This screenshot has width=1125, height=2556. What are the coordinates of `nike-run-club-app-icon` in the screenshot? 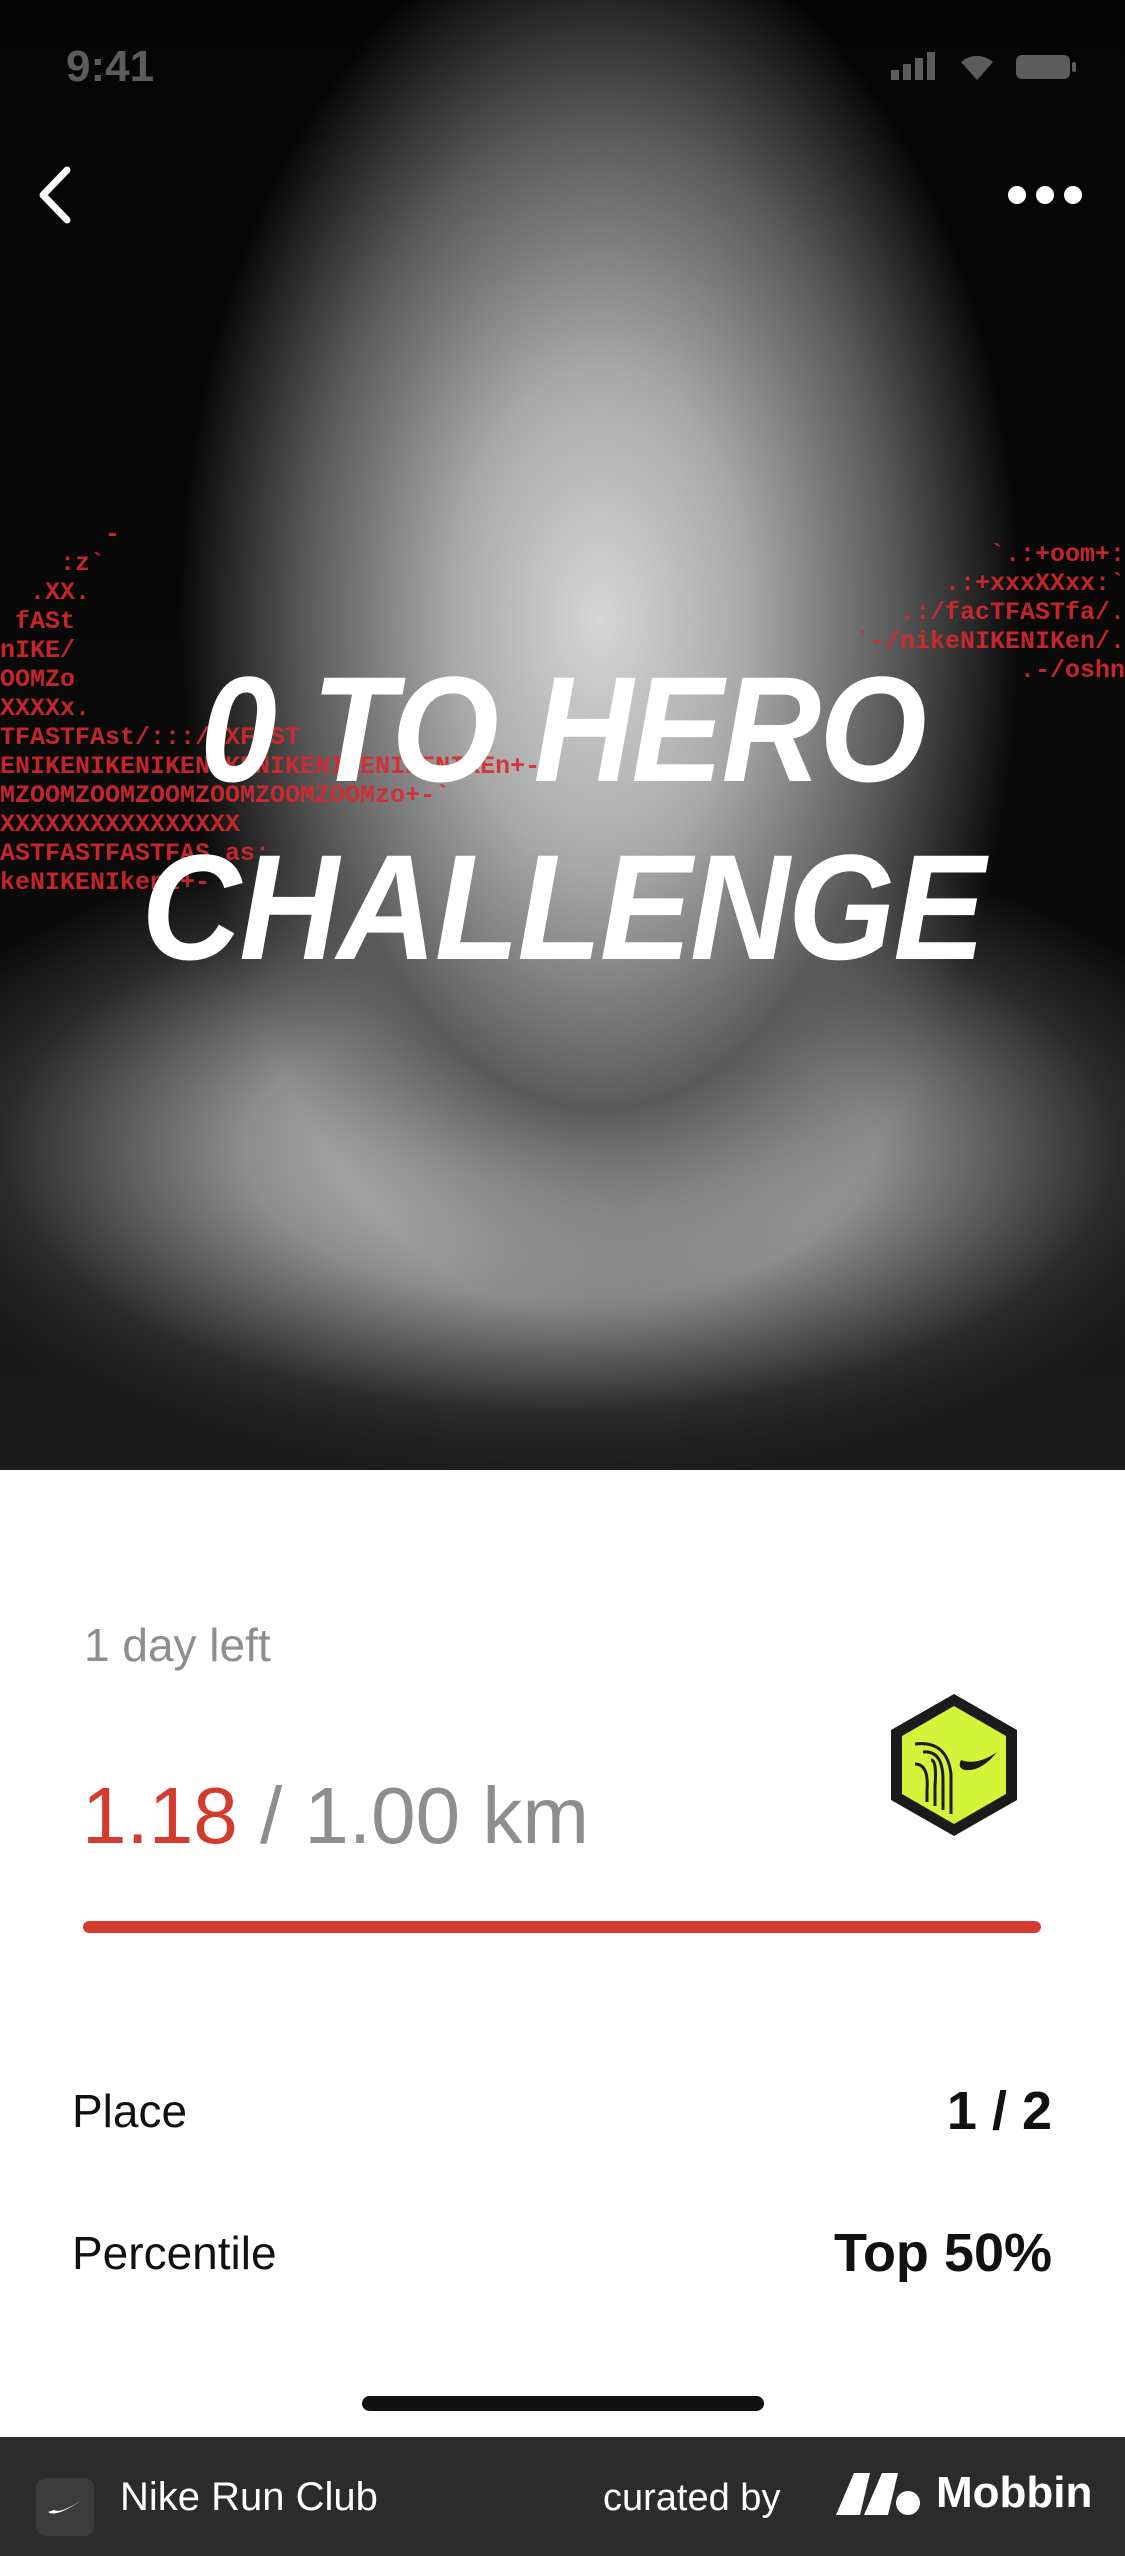 It's located at (65, 2507).